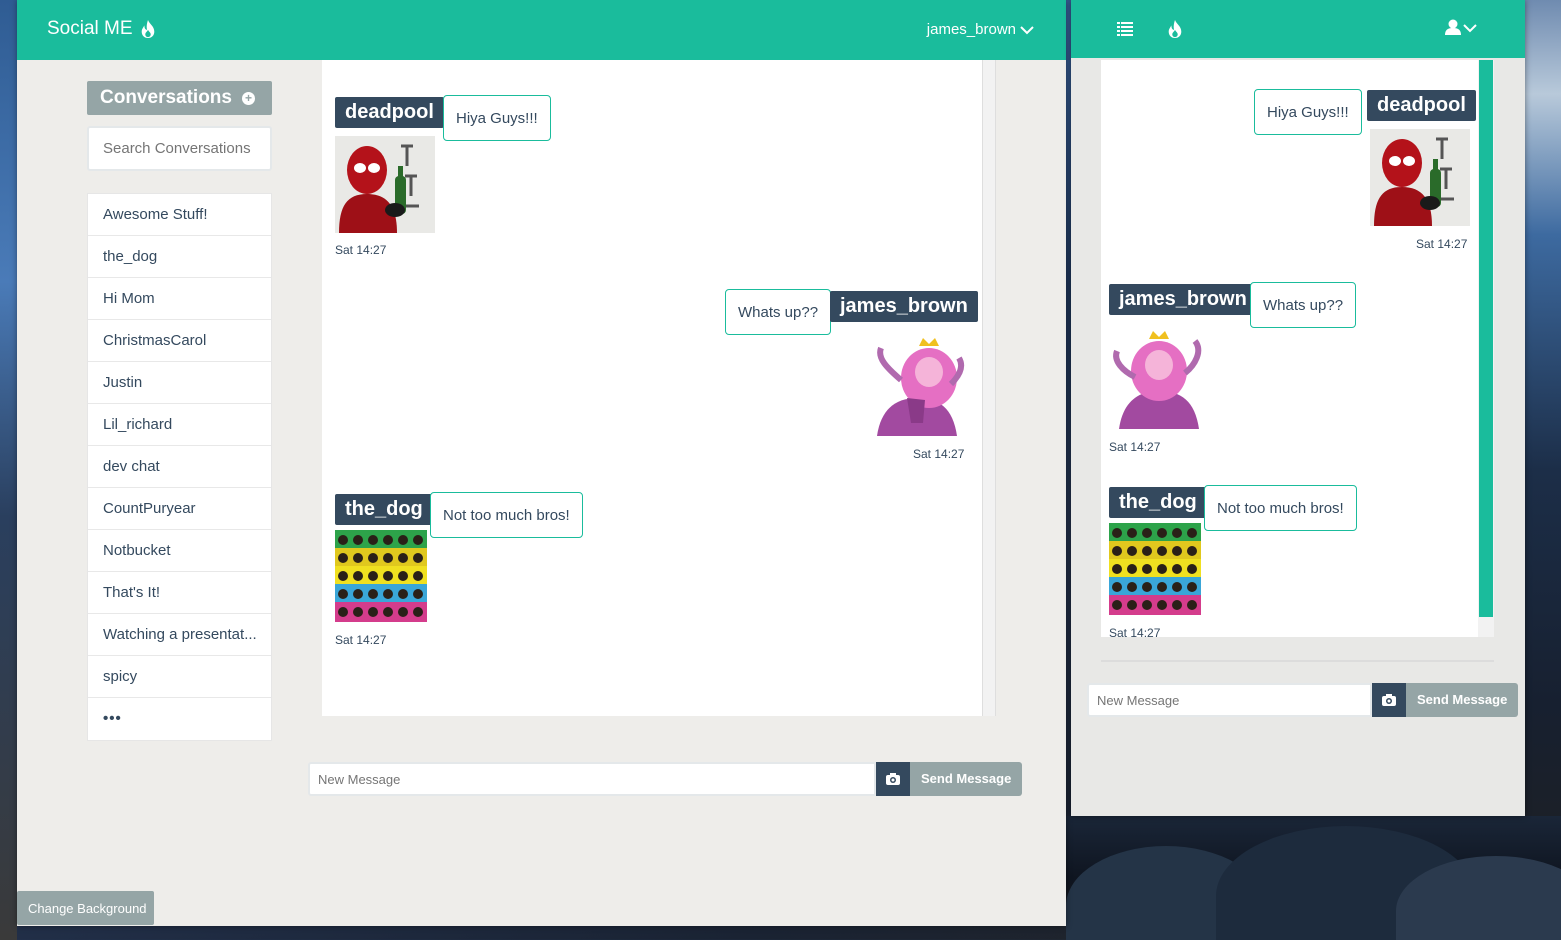 The width and height of the screenshot is (1561, 940). I want to click on mobile-message-composer: Send Message, so click(1303, 700).